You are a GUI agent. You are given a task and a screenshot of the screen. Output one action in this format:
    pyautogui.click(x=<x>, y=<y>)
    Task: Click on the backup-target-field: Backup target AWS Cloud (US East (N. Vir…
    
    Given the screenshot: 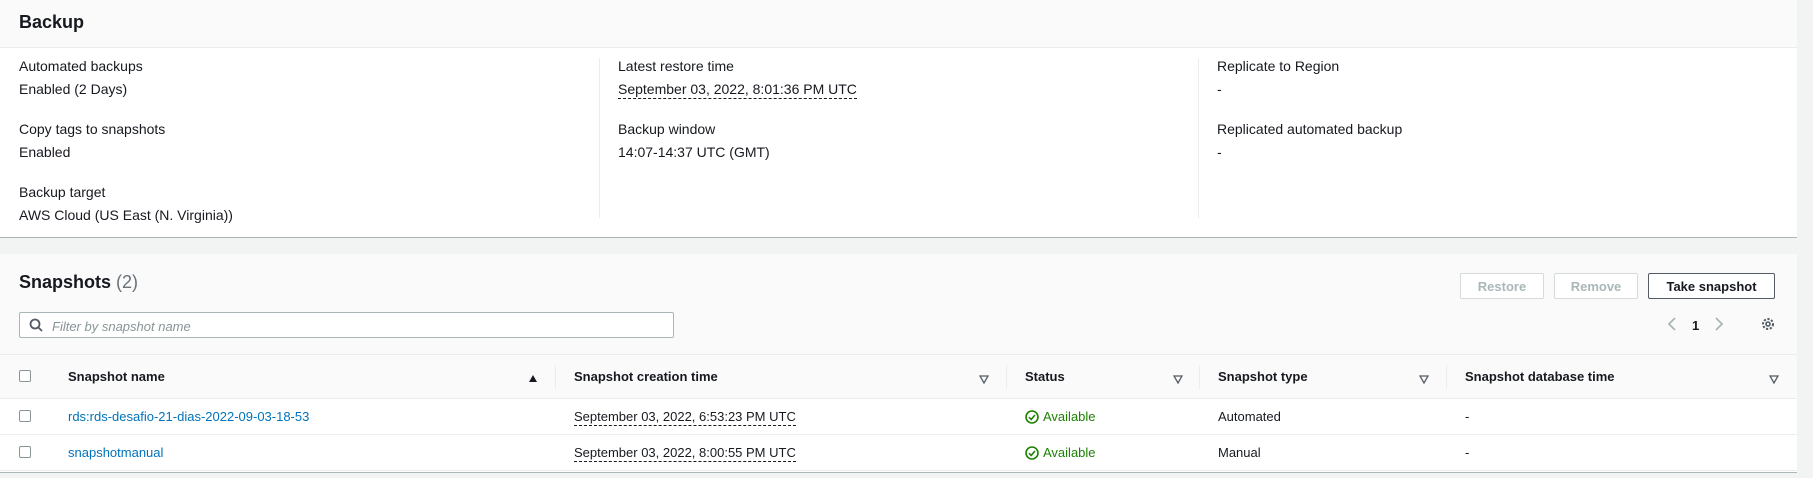 What is the action you would take?
    pyautogui.click(x=126, y=203)
    